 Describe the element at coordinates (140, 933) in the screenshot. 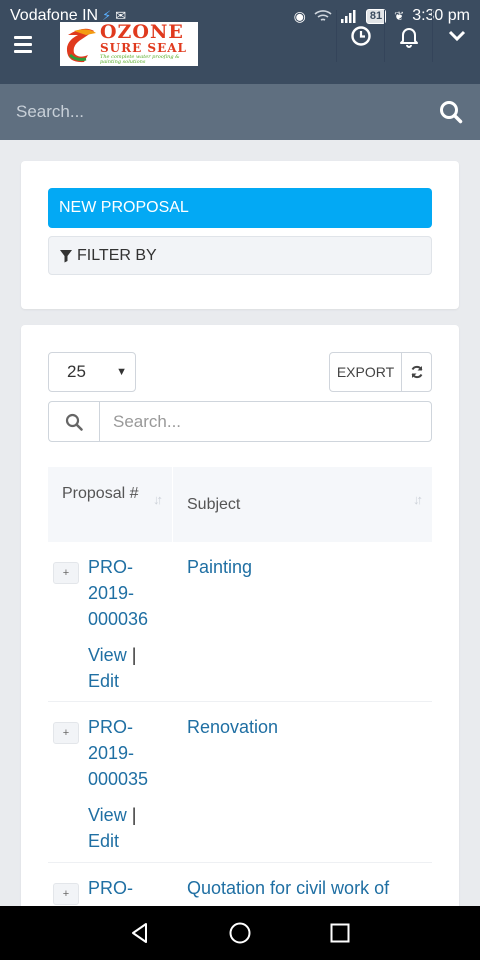

I see `back-icon` at that location.